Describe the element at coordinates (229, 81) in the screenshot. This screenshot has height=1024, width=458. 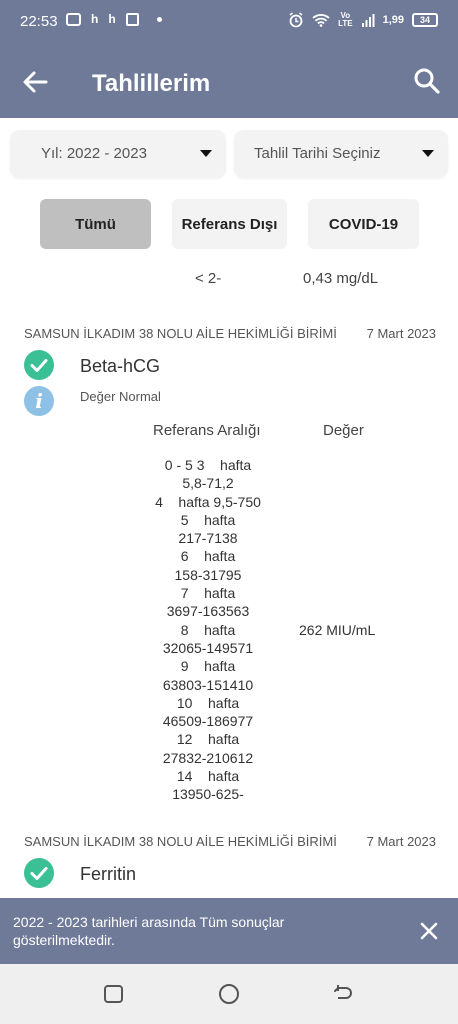
I see `app-bar: Tahlillerim` at that location.